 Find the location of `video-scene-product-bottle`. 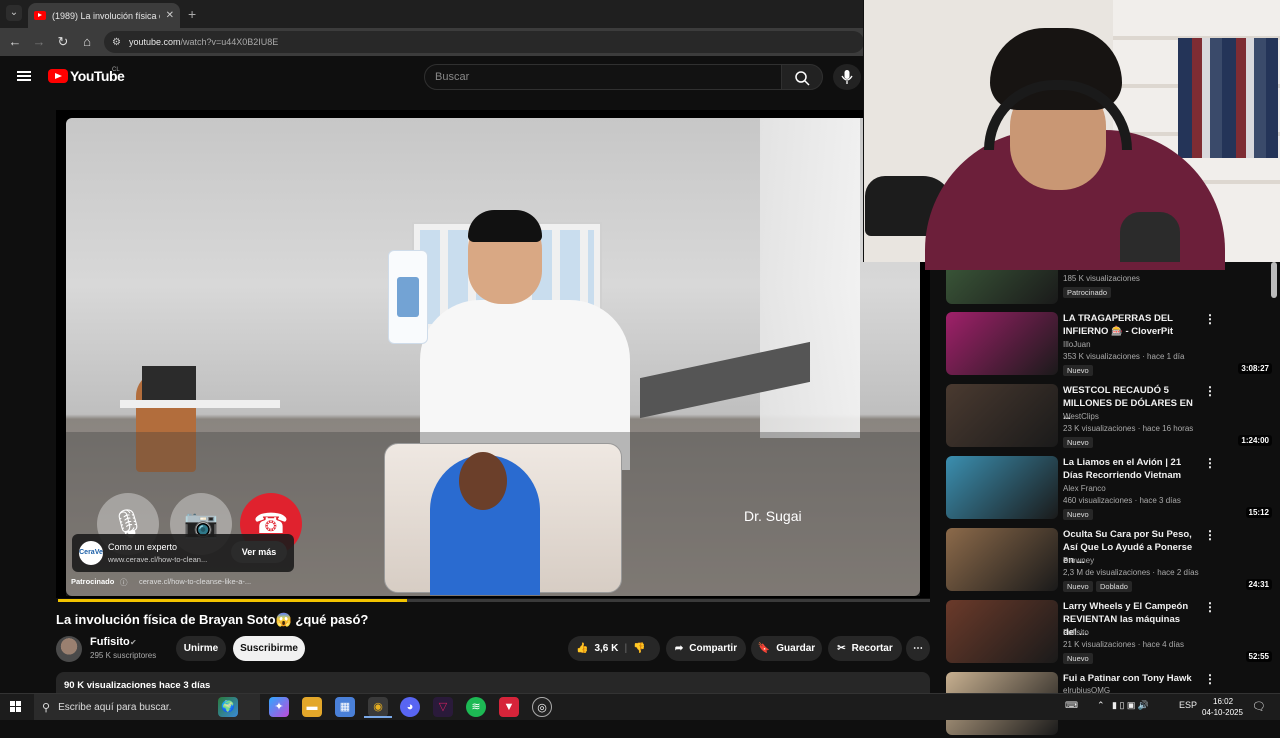

video-scene-product-bottle is located at coordinates (408, 297).